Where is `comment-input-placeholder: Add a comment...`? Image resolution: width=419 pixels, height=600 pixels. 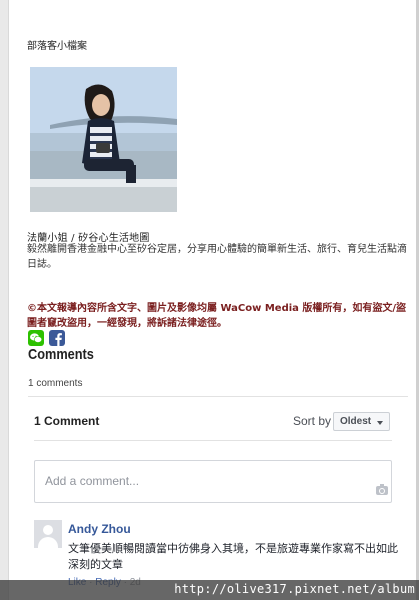
comment-input-placeholder: Add a comment... is located at coordinates (92, 481).